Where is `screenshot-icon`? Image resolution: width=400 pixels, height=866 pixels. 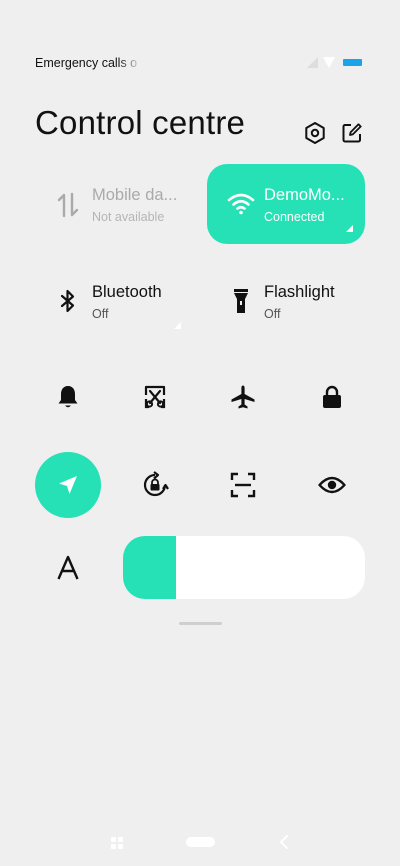
screenshot-icon is located at coordinates (155, 397).